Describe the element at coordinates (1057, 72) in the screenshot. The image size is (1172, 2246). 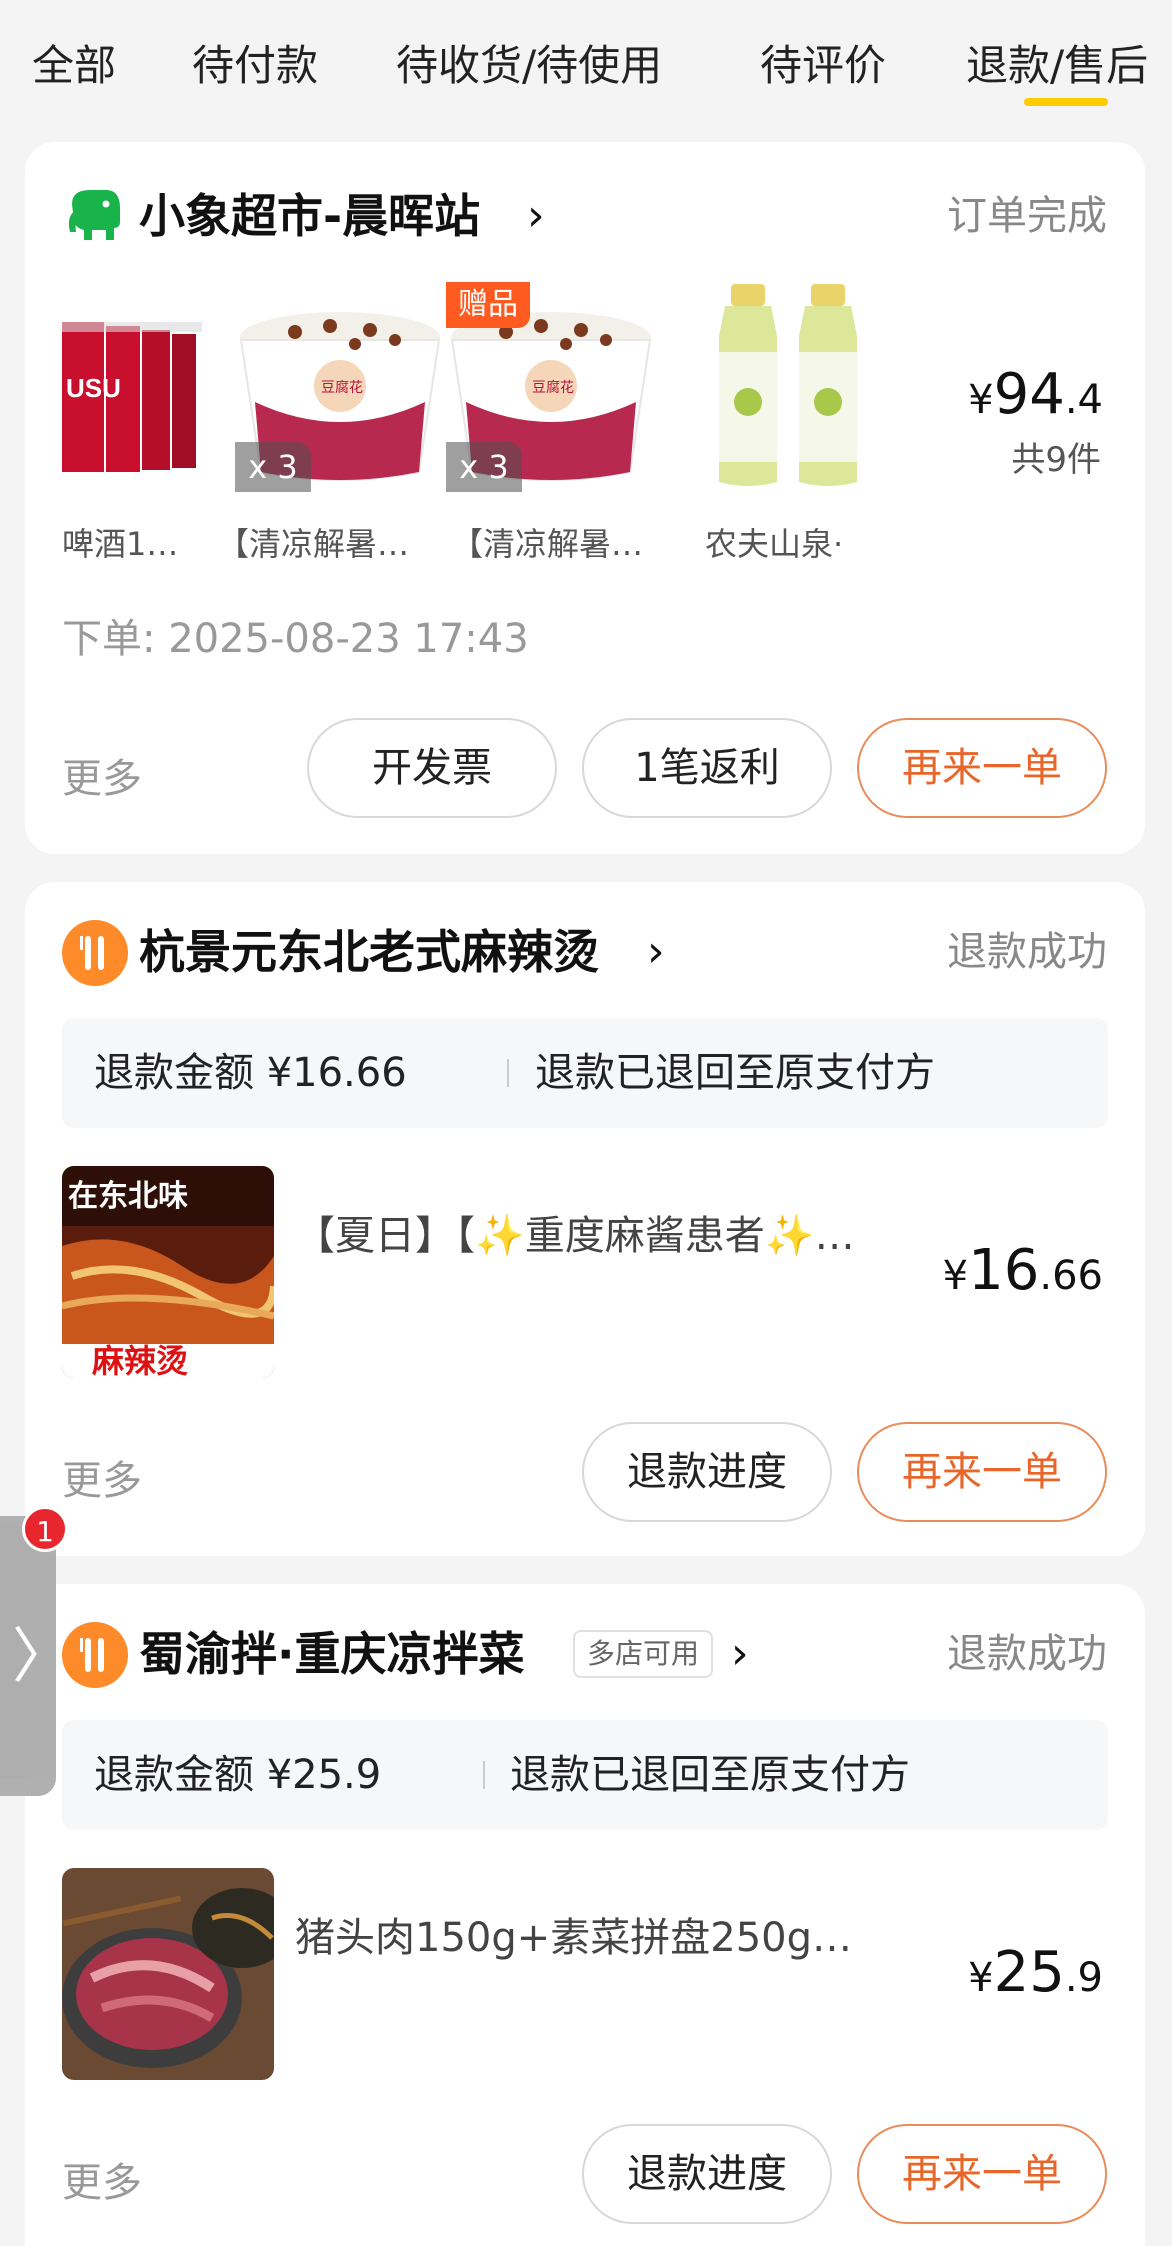
I see `tab-refund: 退款/售后` at that location.